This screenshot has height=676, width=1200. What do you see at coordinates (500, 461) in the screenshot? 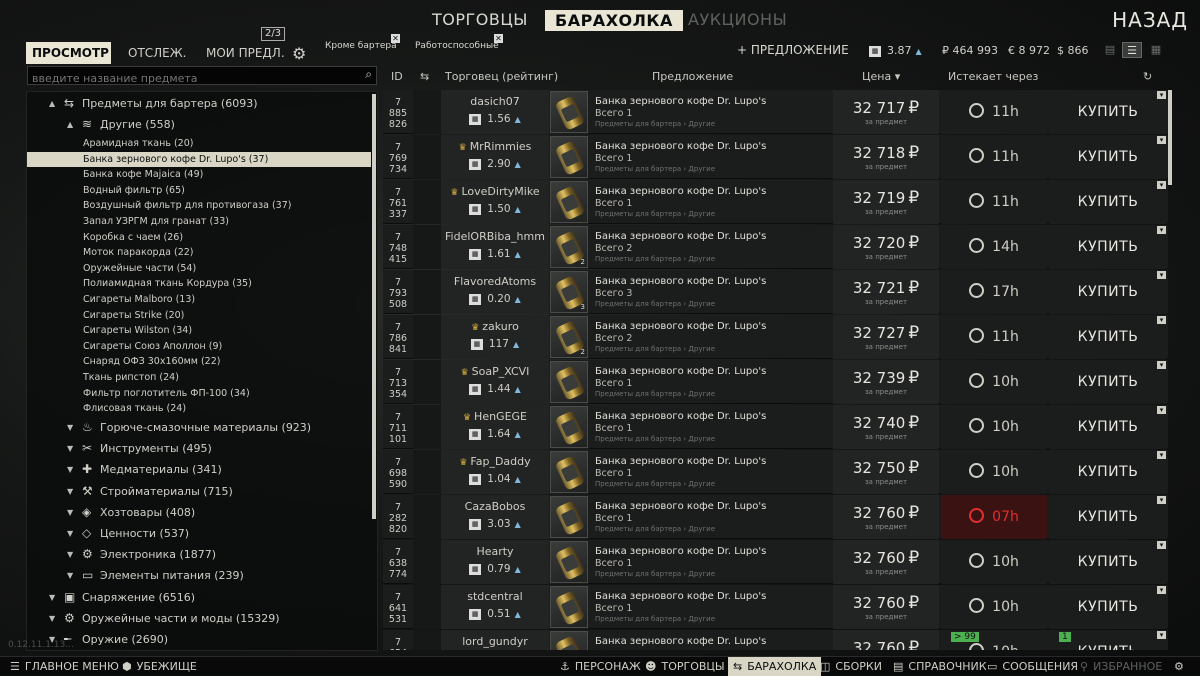
I see `trader-name: Fap_Daddy` at bounding box center [500, 461].